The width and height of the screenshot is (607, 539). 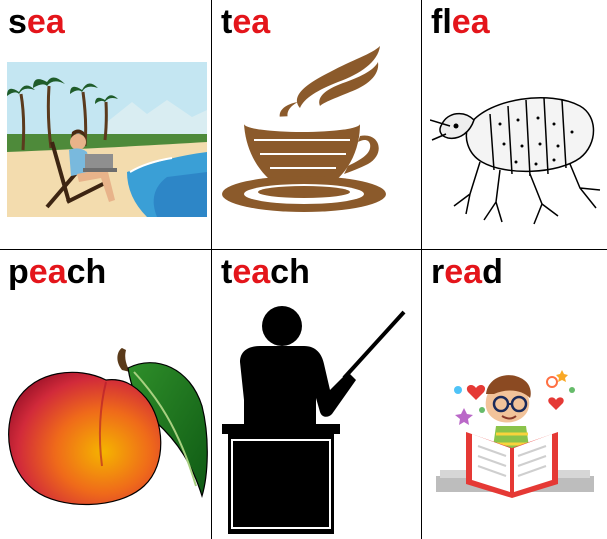 I want to click on word-peach-highlight: ea, so click(x=47, y=272).